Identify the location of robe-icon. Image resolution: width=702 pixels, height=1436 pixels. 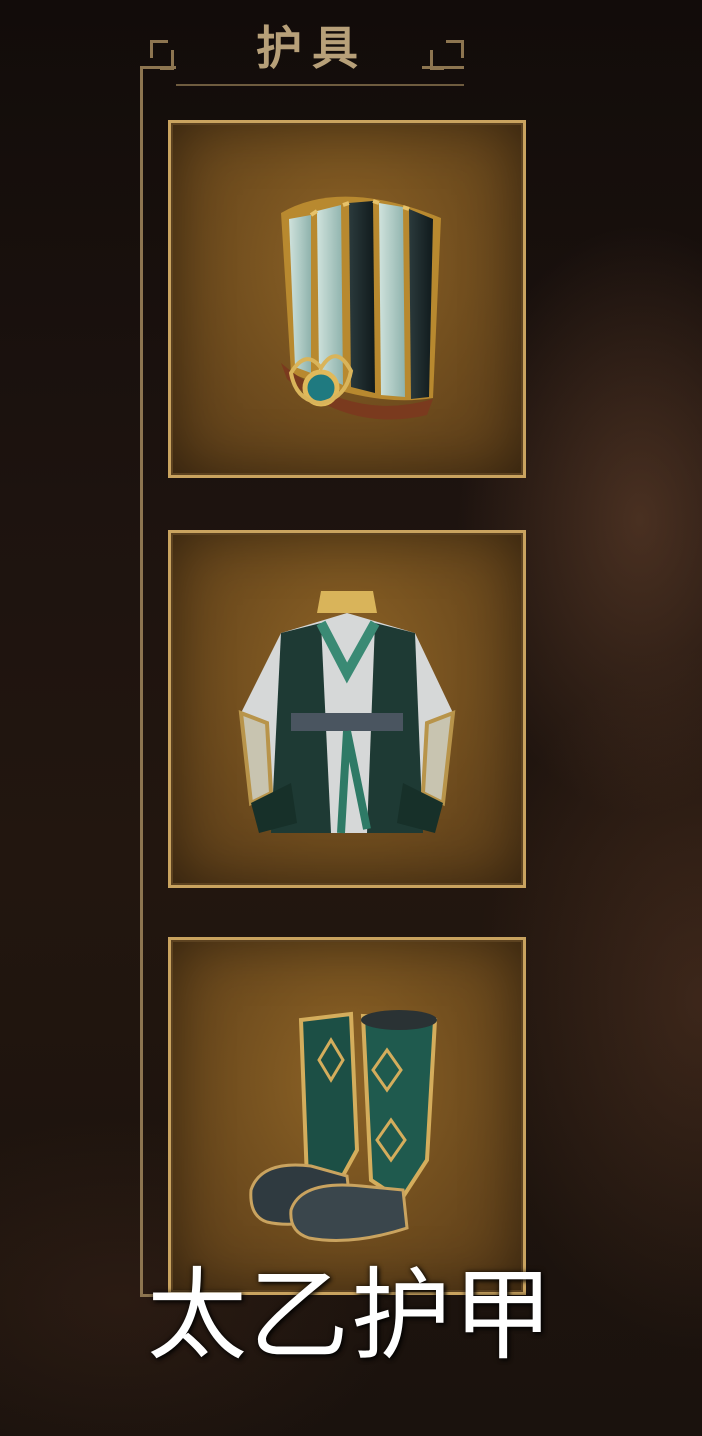
(347, 712).